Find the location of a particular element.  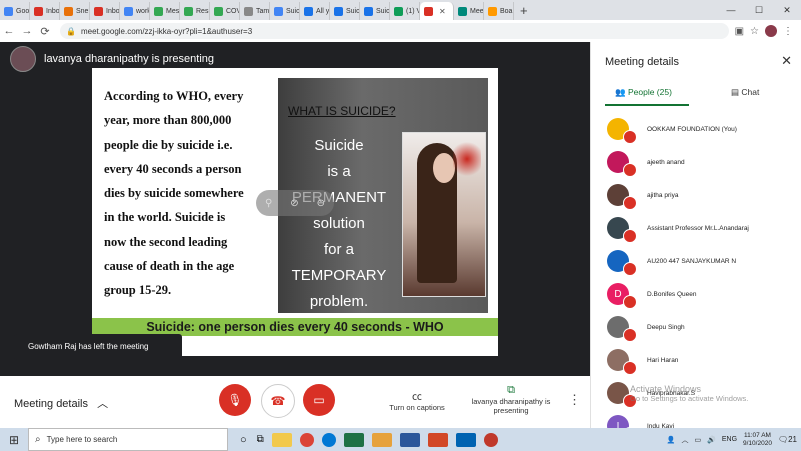

snipping-icon is located at coordinates (490, 439).